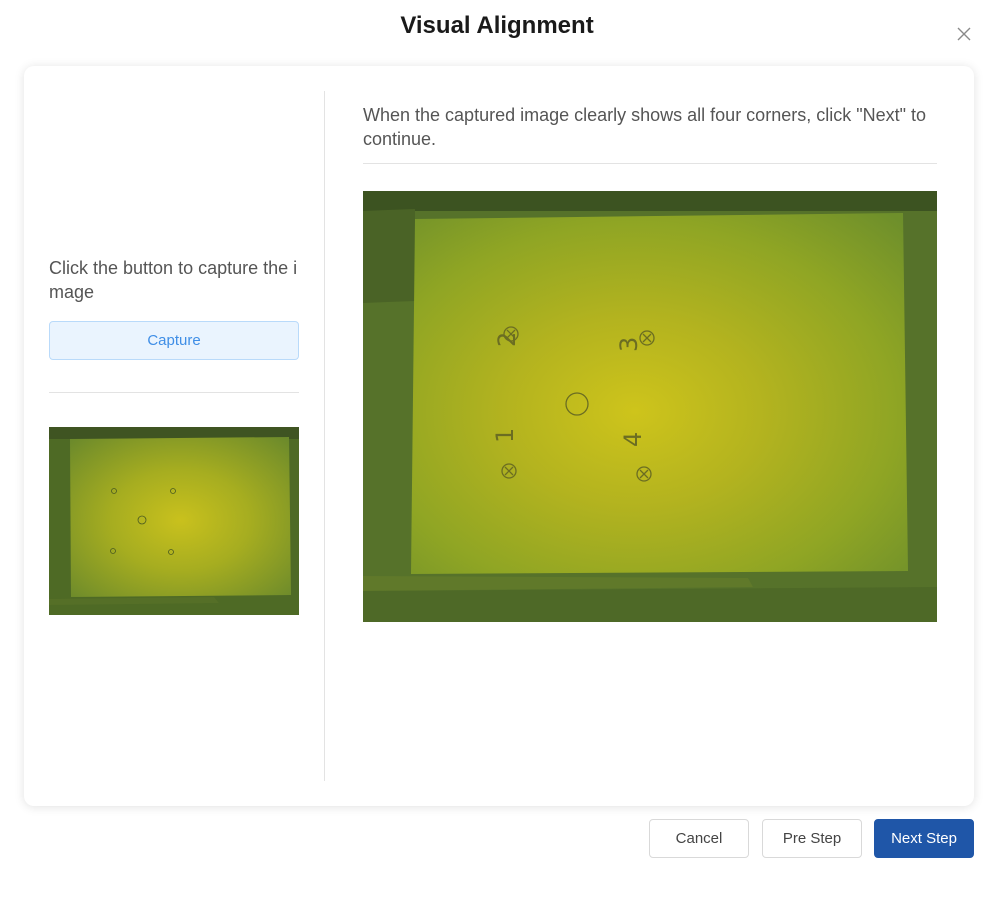 This screenshot has height=897, width=994. I want to click on marker-label-3: 3, so click(629, 344).